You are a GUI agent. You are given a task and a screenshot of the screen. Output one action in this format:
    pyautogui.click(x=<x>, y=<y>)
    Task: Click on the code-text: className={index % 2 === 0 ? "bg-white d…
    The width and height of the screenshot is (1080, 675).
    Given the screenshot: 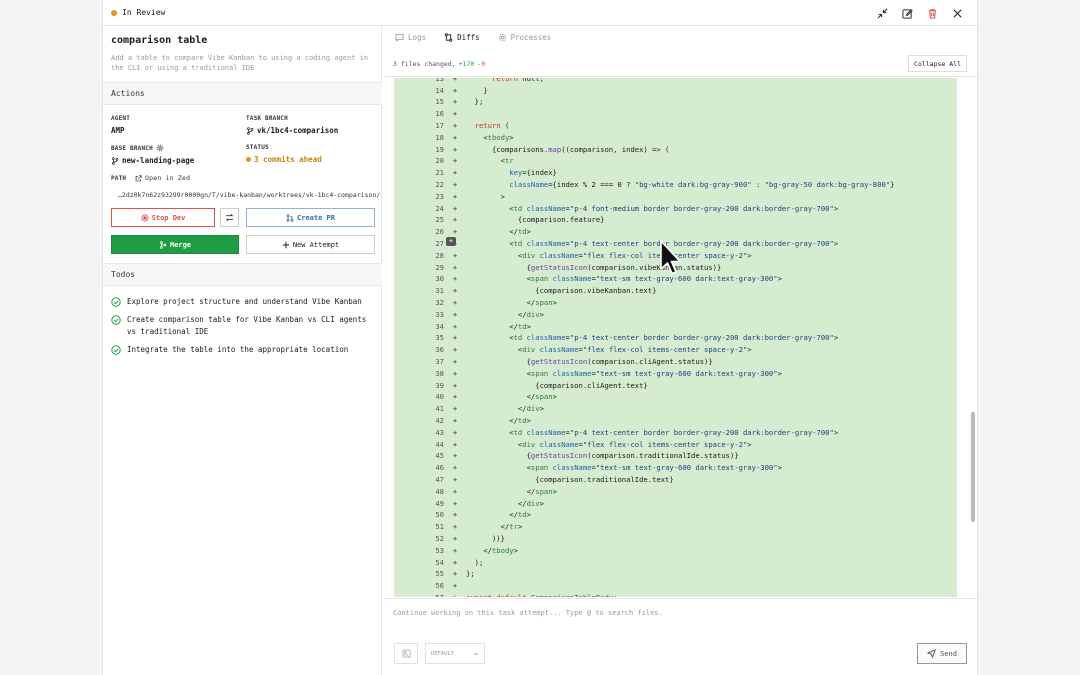 What is the action you would take?
    pyautogui.click(x=702, y=185)
    